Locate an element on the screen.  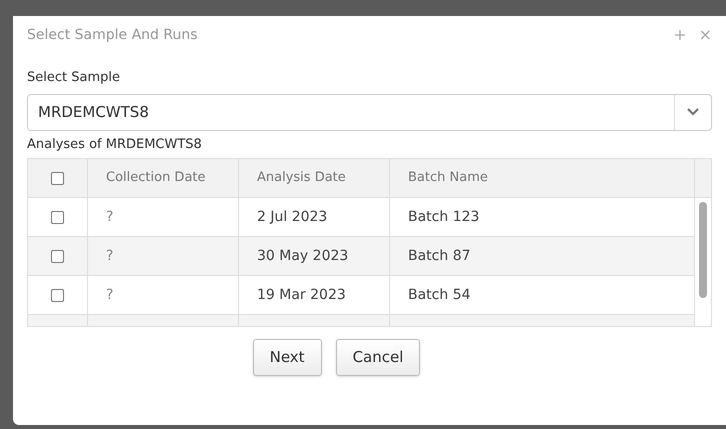
column-header: Collection Date is located at coordinates (156, 178).